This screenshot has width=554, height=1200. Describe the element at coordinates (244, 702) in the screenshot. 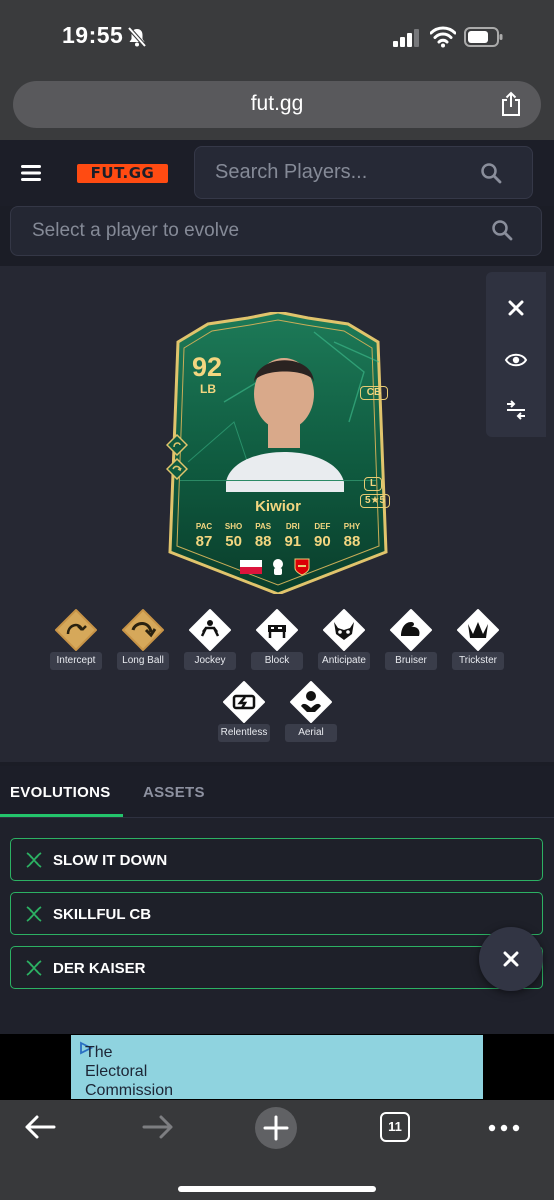

I see `relentless-icon` at that location.